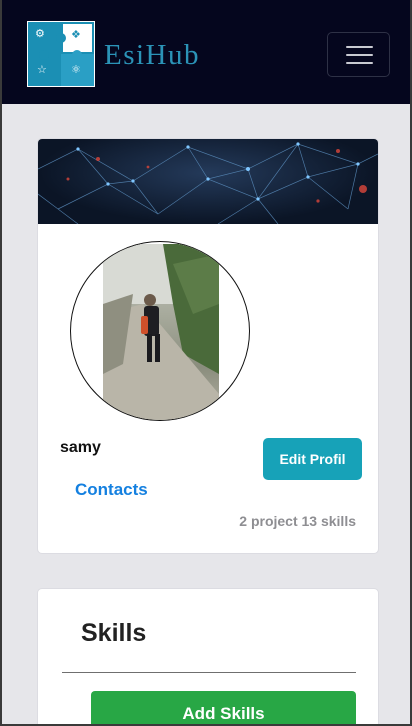 The image size is (412, 726). What do you see at coordinates (61, 54) in the screenshot?
I see `brand-logo-icon: ⚙ ☆ ⚛ ❖` at bounding box center [61, 54].